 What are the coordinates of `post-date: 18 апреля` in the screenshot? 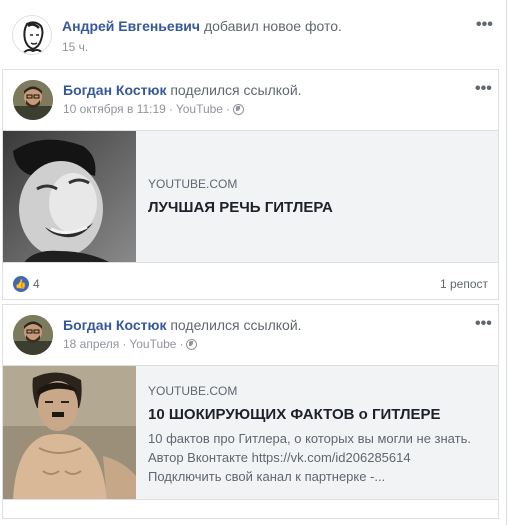 It's located at (91, 344).